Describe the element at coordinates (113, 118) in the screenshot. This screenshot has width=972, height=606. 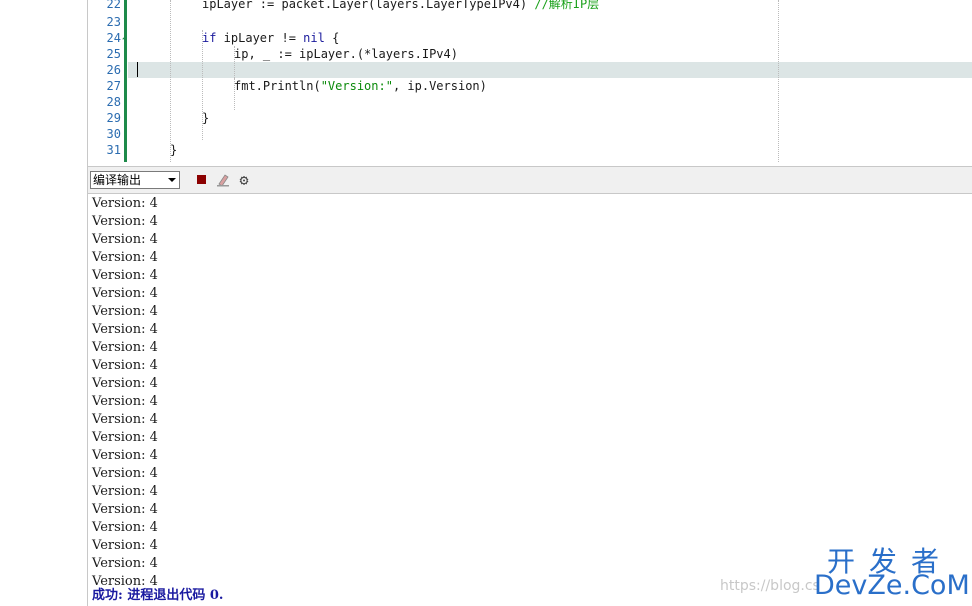
I see `line-number: 29` at that location.